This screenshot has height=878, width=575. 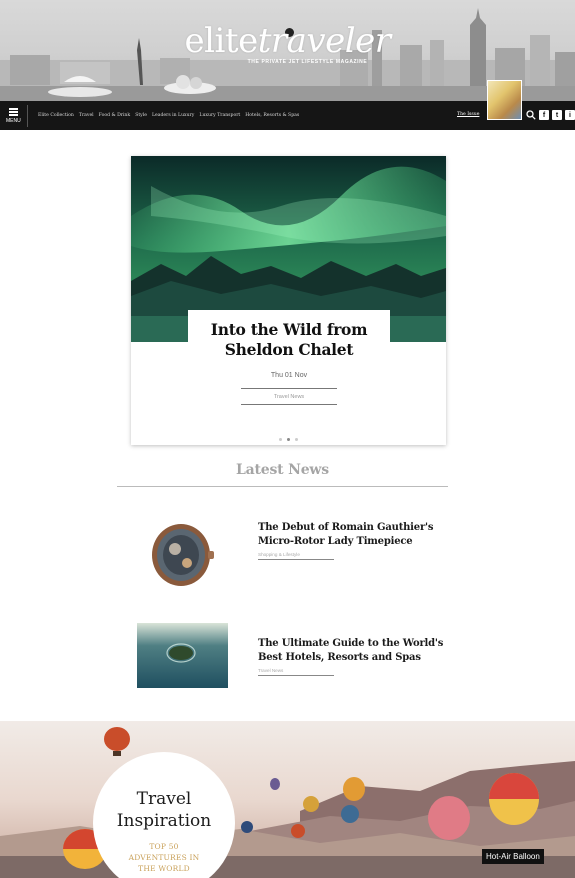 I want to click on menu-button: MENU, so click(x=17, y=116).